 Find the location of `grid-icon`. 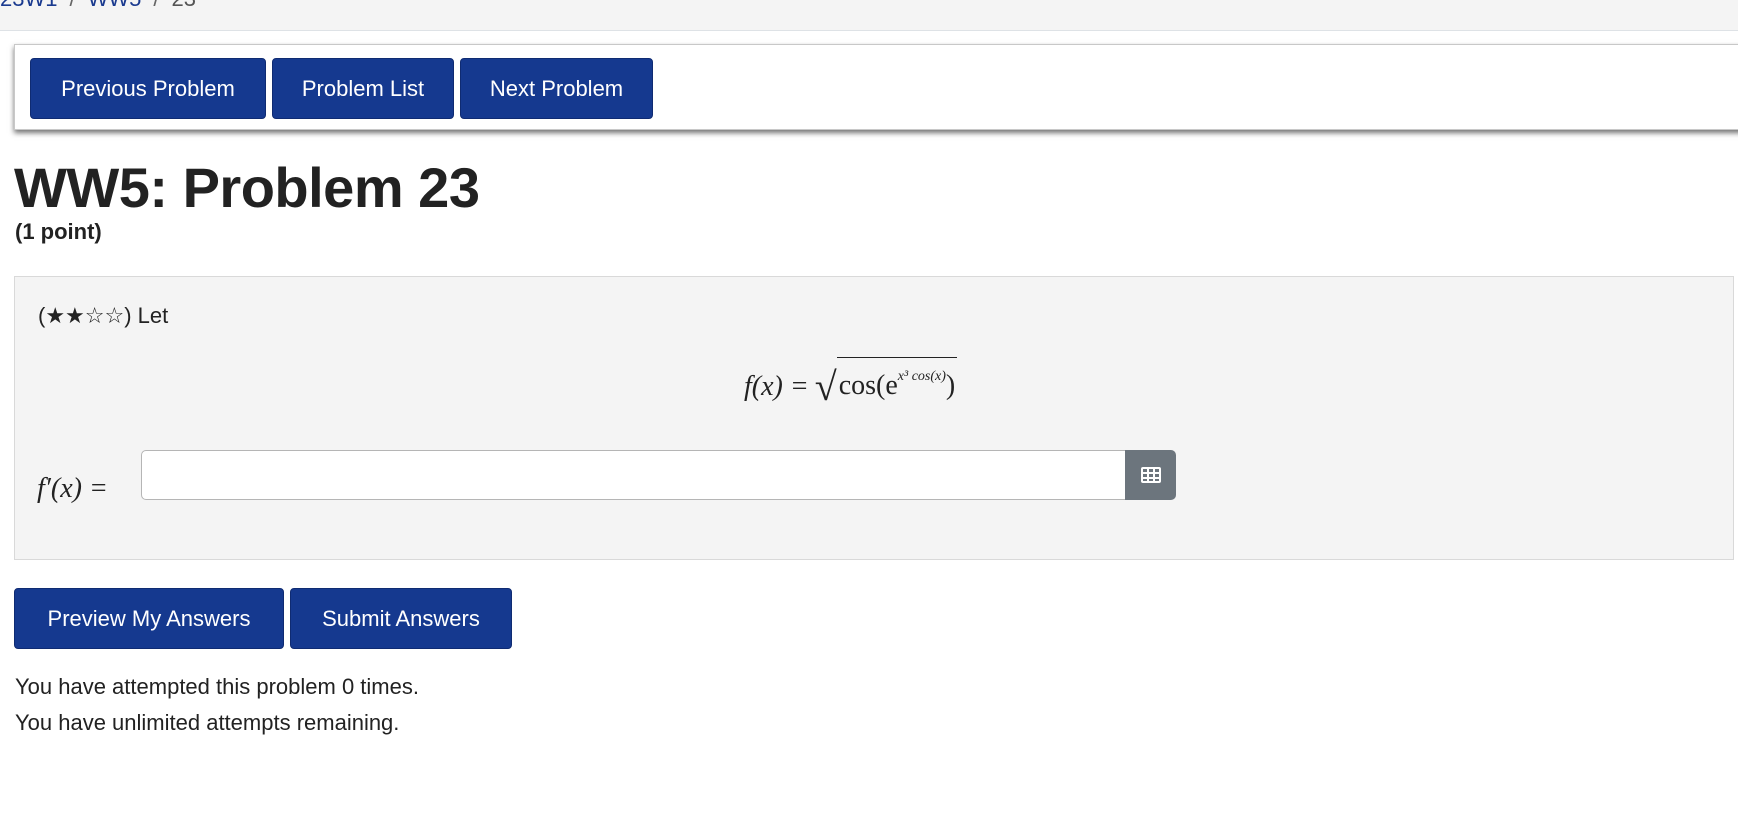

grid-icon is located at coordinates (1150, 475).